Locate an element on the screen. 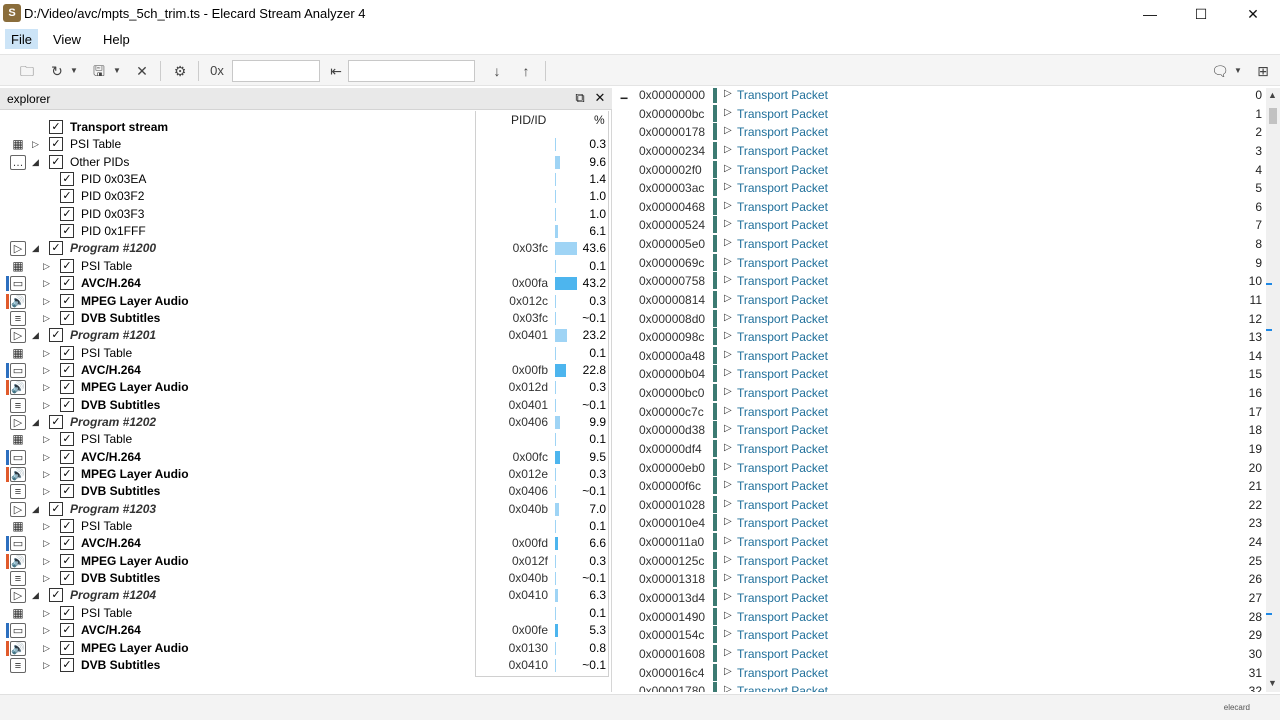 The width and height of the screenshot is (1280, 720). packet-row: 0x000013d4 ▷ Transport Packet 27 is located at coordinates (941, 598).